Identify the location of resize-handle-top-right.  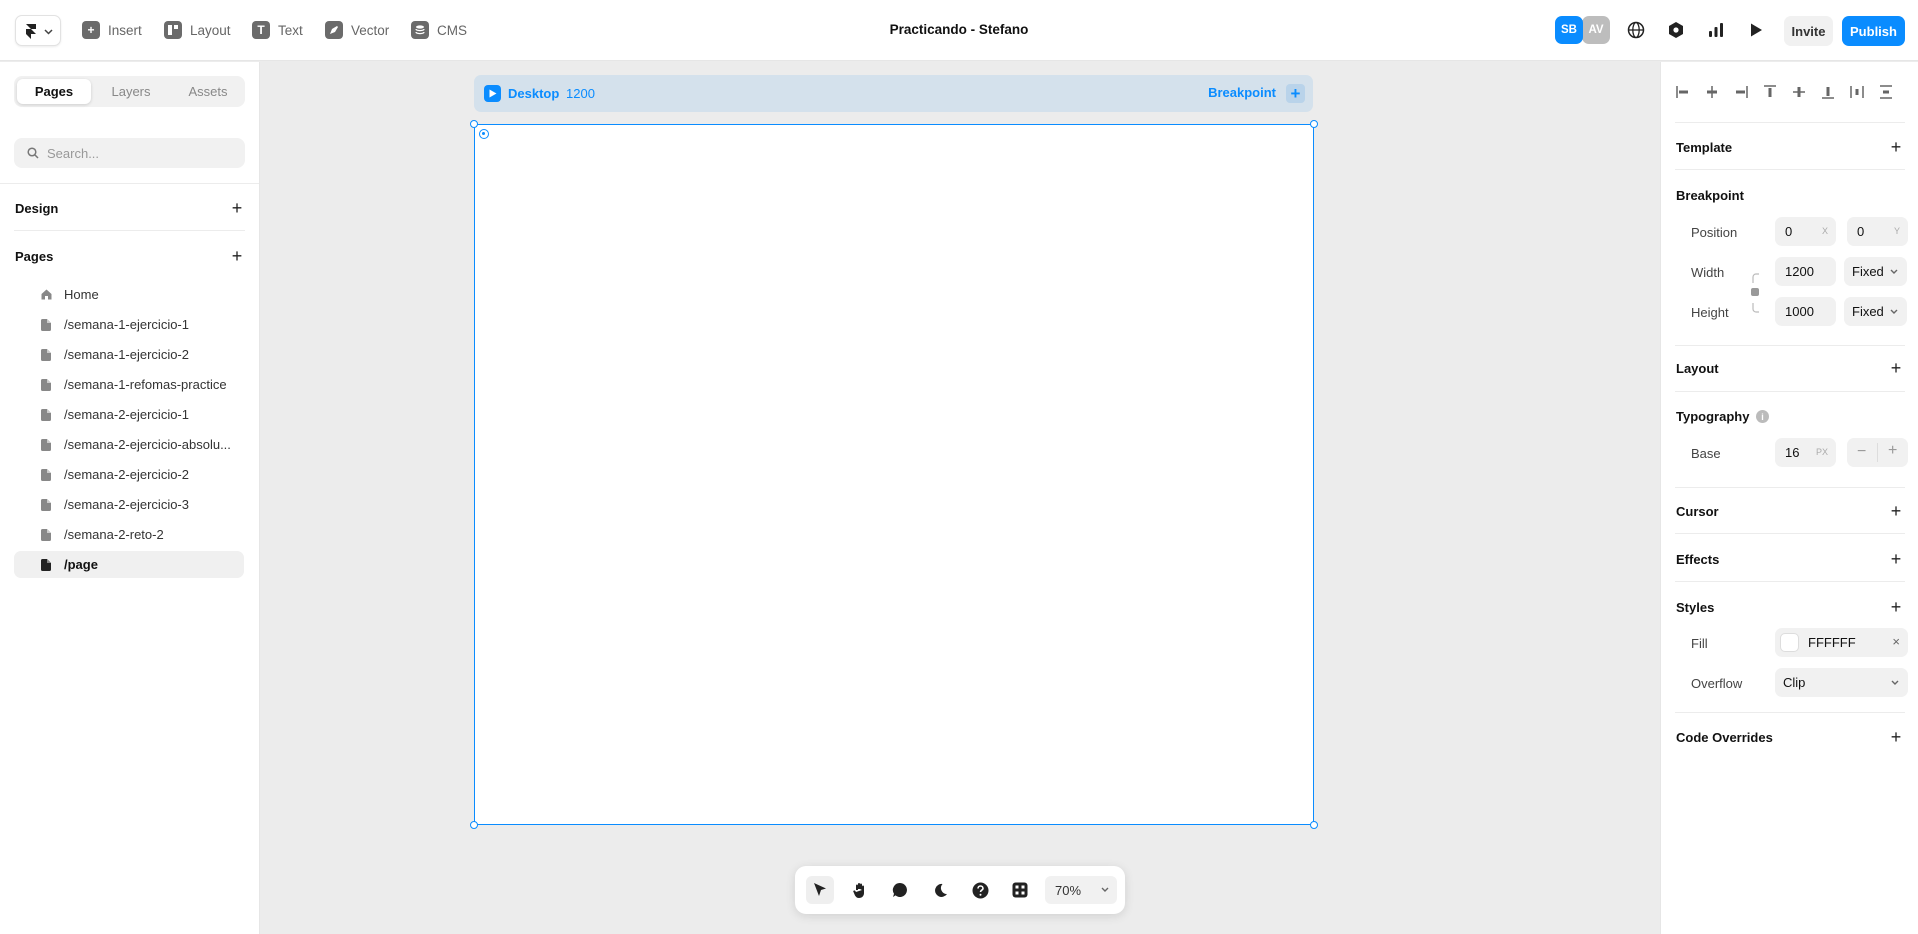
(1314, 124).